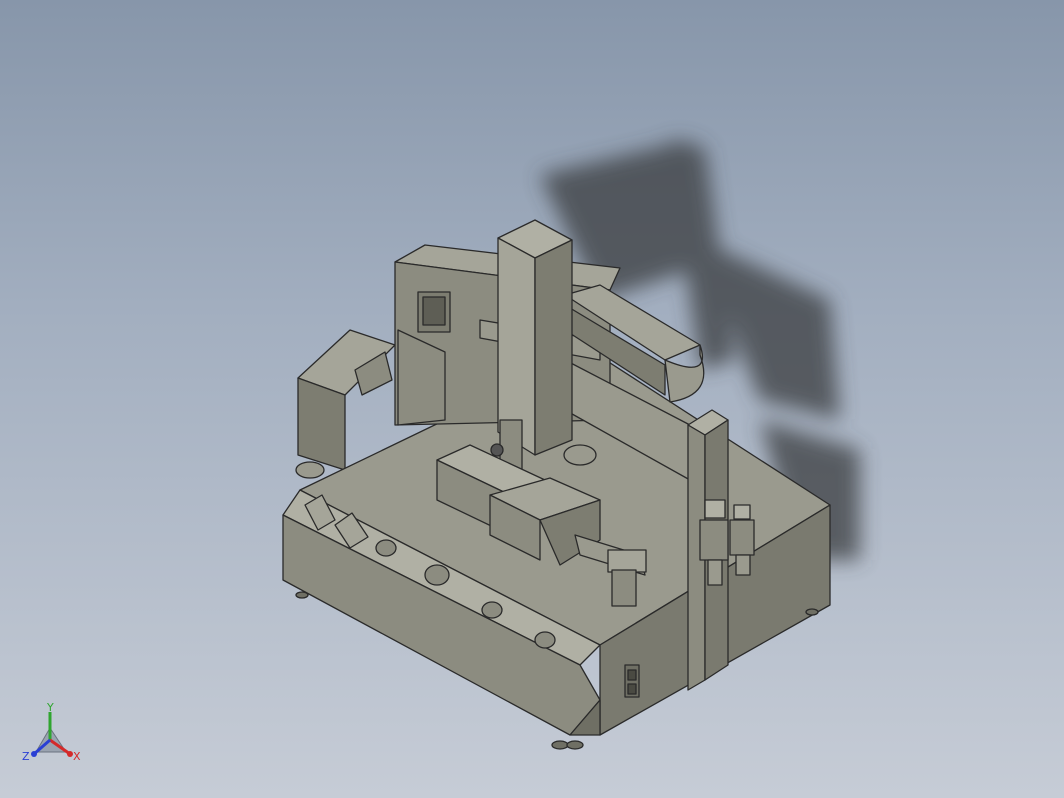 The width and height of the screenshot is (1064, 798). Describe the element at coordinates (580, 455) in the screenshot. I see `z-axis-ring` at that location.